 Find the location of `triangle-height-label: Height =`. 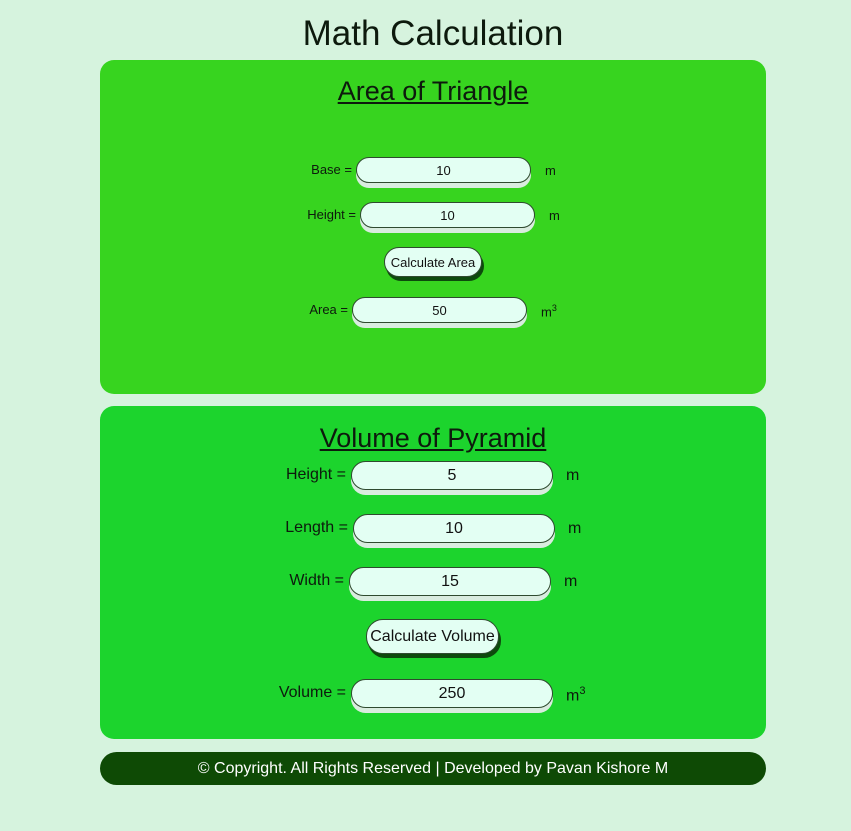

triangle-height-label: Height = is located at coordinates (331, 214).